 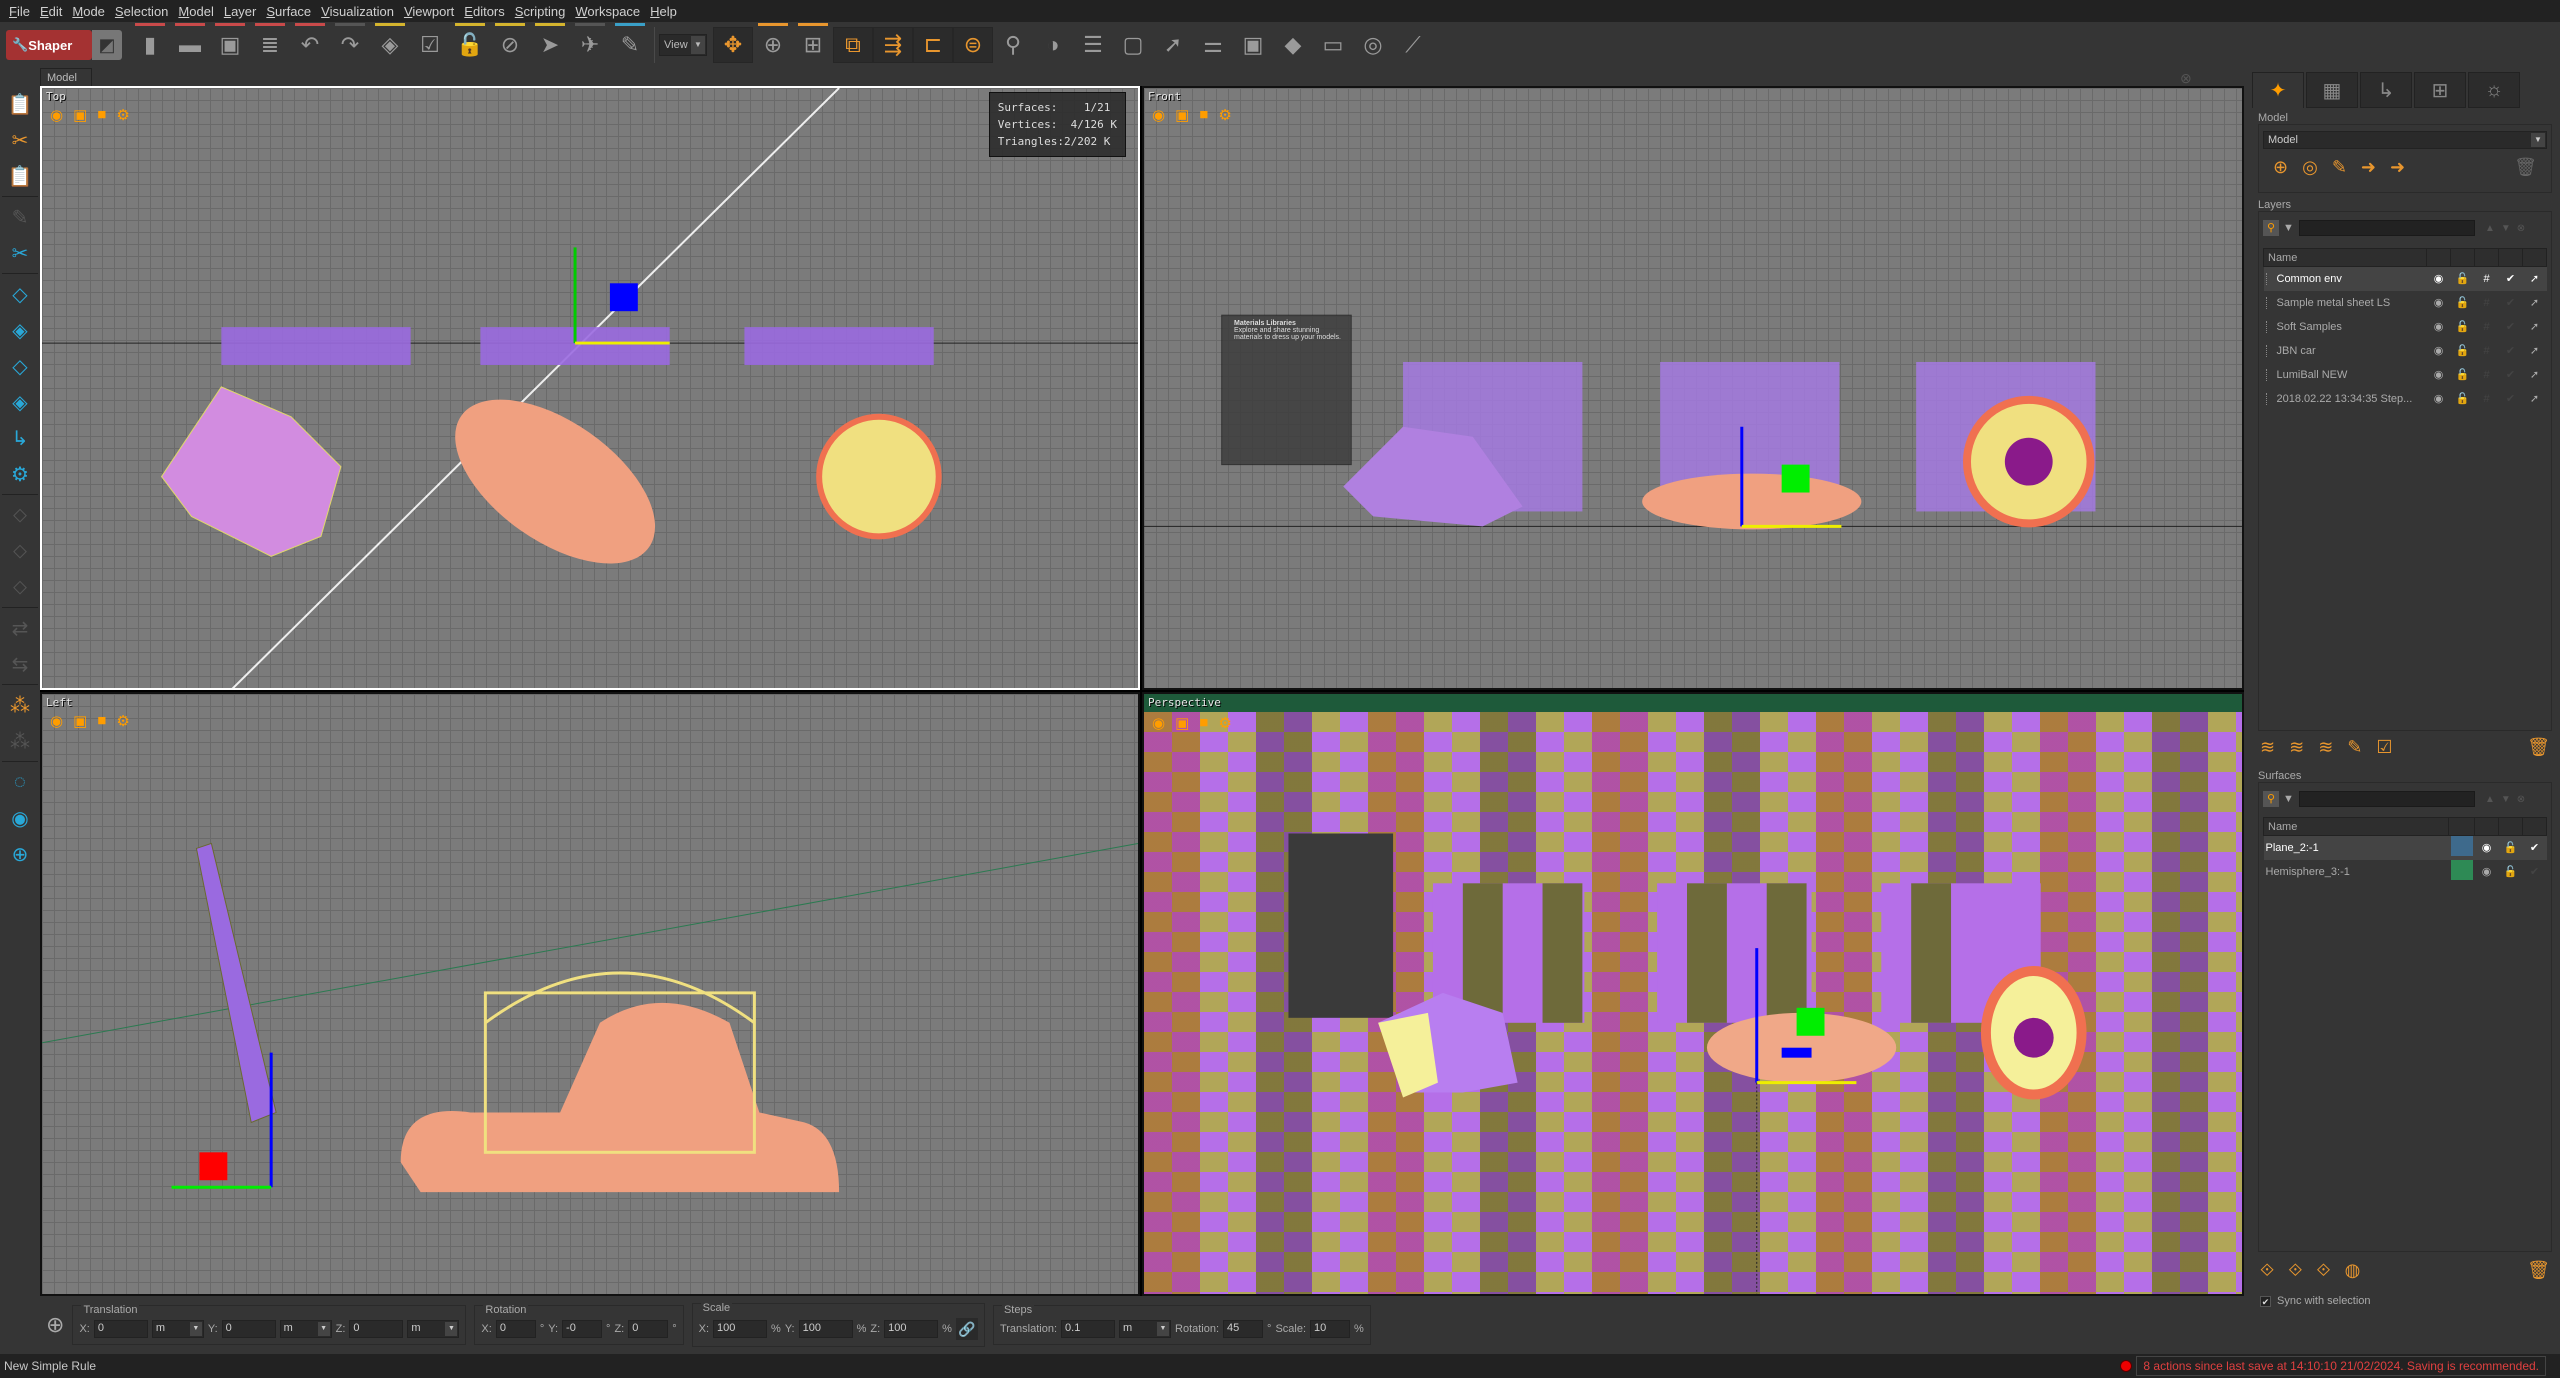 What do you see at coordinates (2267, 1270) in the screenshot?
I see `add-surface-icon: ⟐` at bounding box center [2267, 1270].